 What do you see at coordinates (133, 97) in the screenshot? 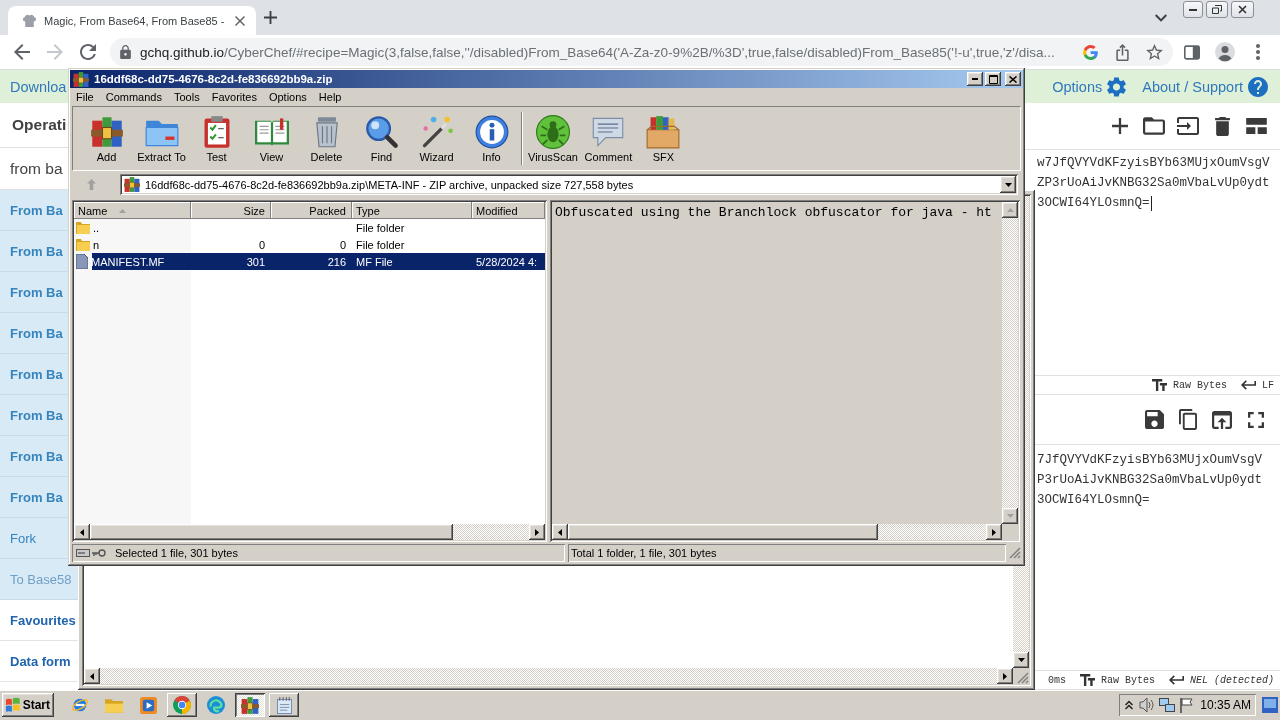
I see `menu-item: Commands` at bounding box center [133, 97].